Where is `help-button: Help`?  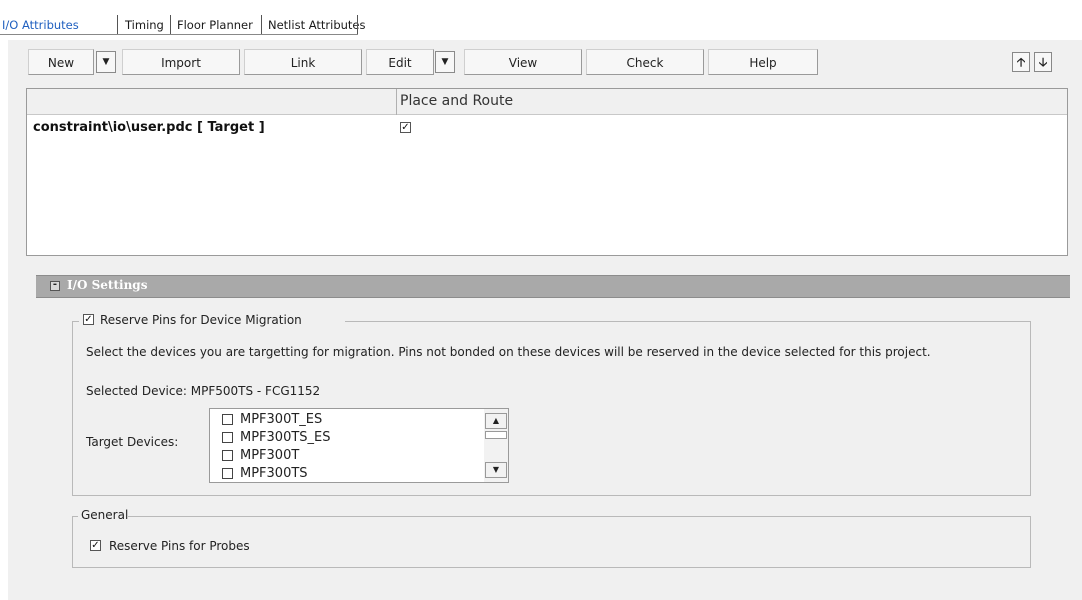 help-button: Help is located at coordinates (763, 62).